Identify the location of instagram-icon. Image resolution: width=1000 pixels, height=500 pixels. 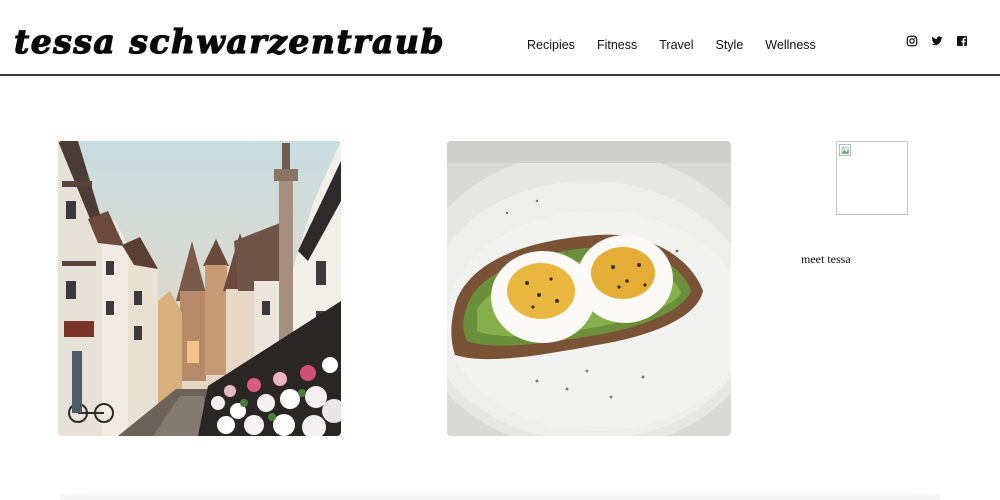
(912, 41).